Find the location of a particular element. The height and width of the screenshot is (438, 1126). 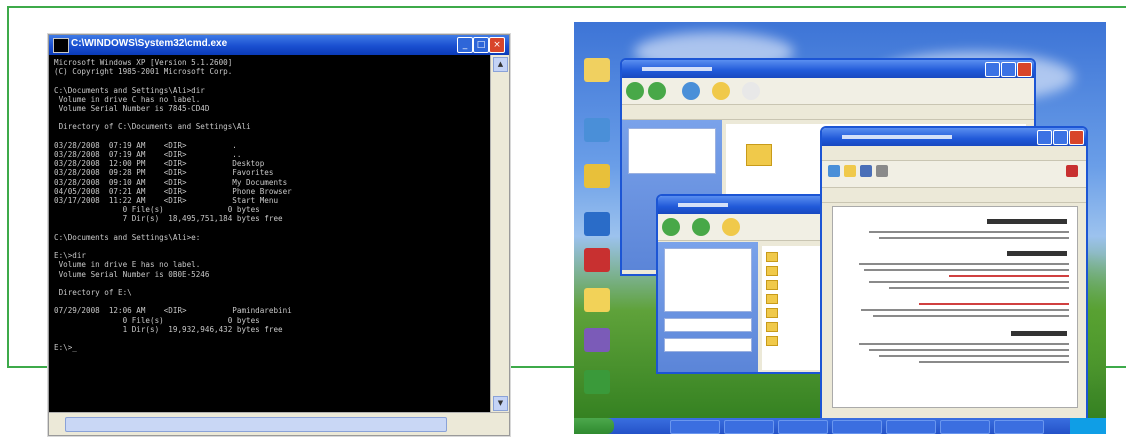

cmd-line: Volume in drive C has no label. is located at coordinates (127, 99).